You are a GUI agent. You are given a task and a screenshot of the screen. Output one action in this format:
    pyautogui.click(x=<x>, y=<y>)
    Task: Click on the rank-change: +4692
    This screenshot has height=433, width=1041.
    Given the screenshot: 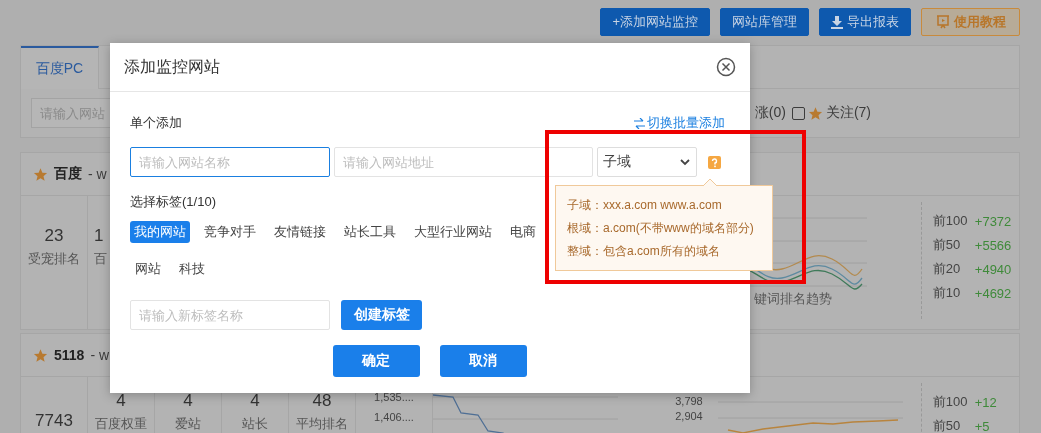 What is the action you would take?
    pyautogui.click(x=993, y=293)
    